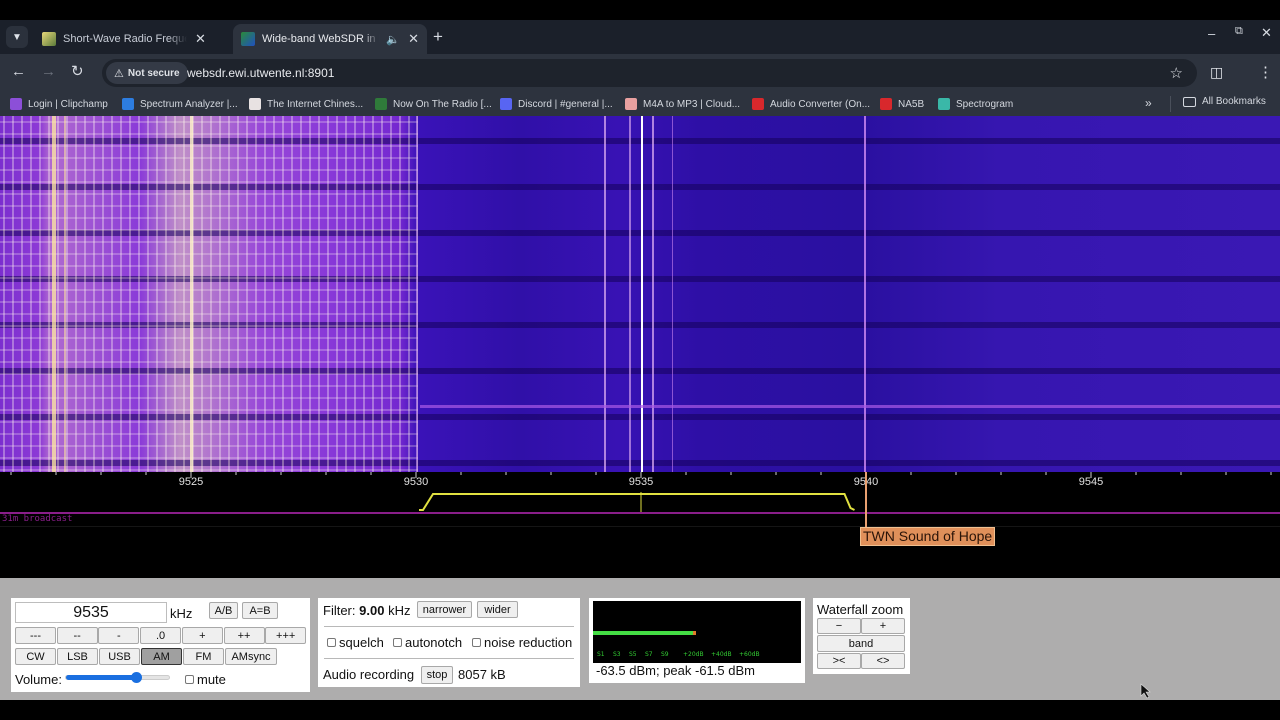 The height and width of the screenshot is (720, 1280). I want to click on bookmark-star-icon: ☆, so click(1176, 73).